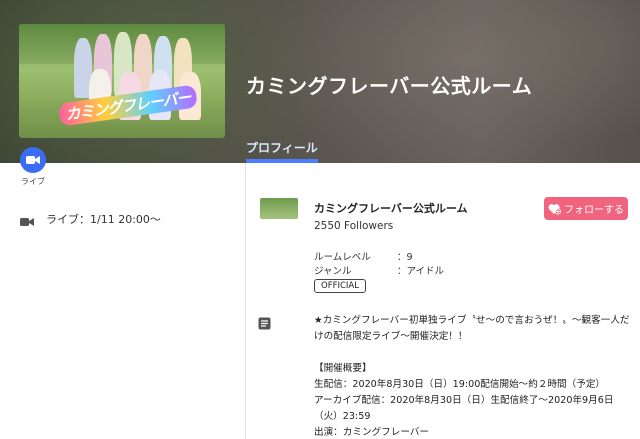 This screenshot has height=439, width=640. I want to click on profile-name: カミングフレーバー公式ルーム, so click(391, 208).